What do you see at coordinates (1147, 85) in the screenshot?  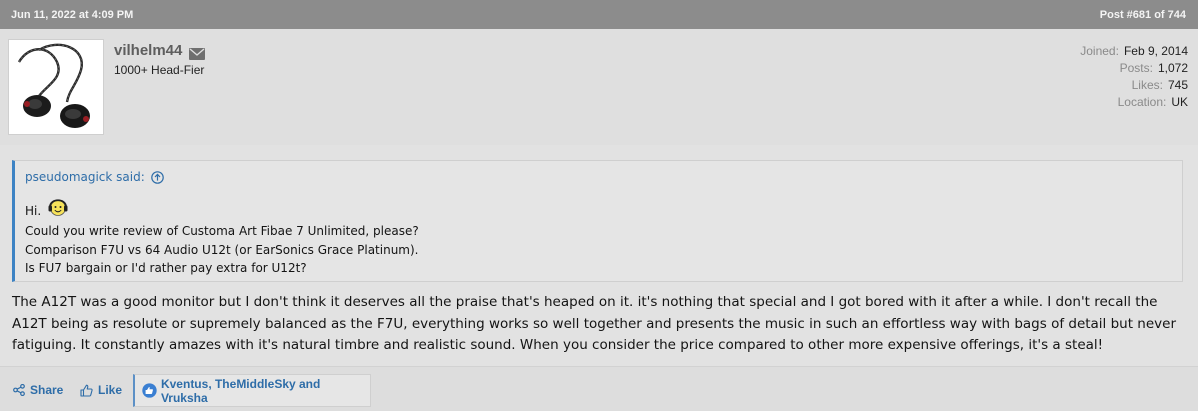 I see `stat-label: Likes:` at bounding box center [1147, 85].